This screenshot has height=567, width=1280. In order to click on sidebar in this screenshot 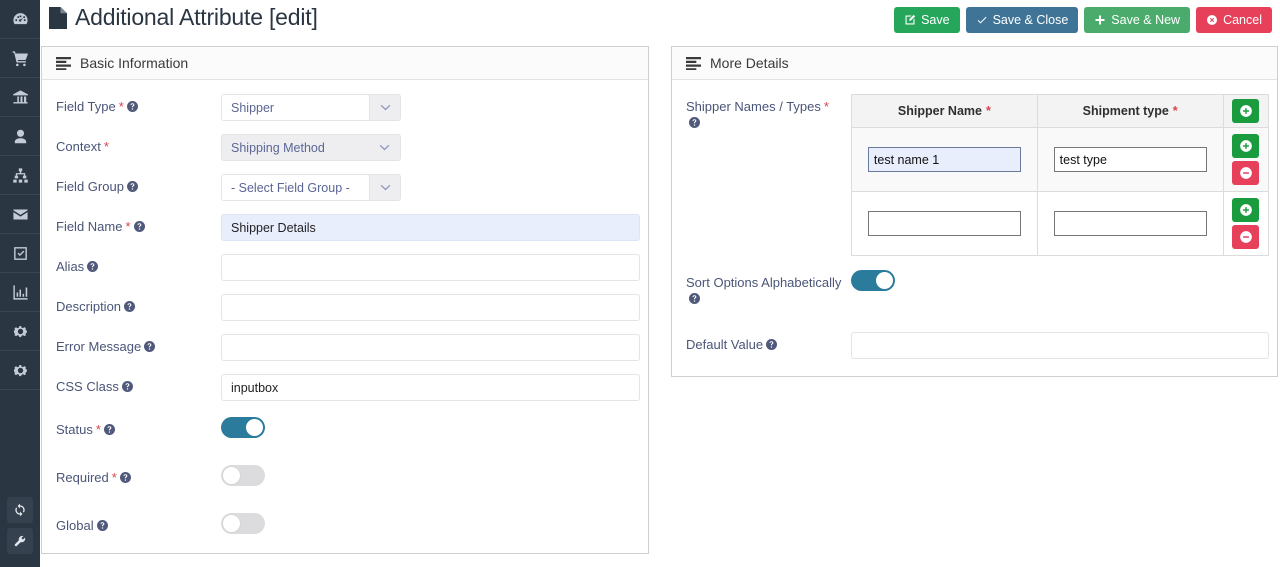, I will do `click(20, 283)`.